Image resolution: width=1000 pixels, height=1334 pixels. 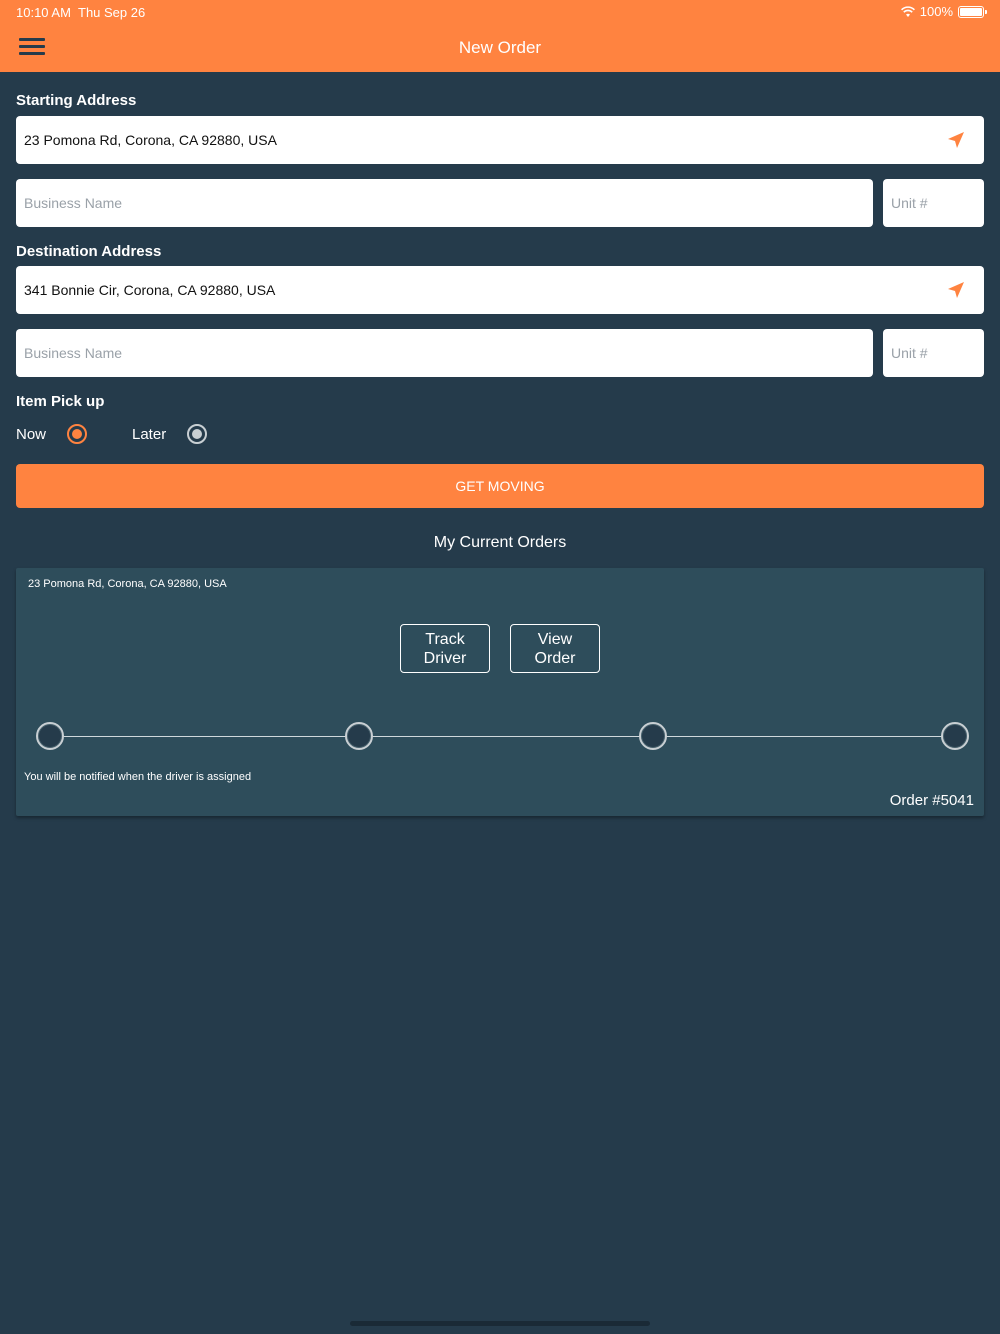 I want to click on order-number: Order #5041, so click(x=931, y=800).